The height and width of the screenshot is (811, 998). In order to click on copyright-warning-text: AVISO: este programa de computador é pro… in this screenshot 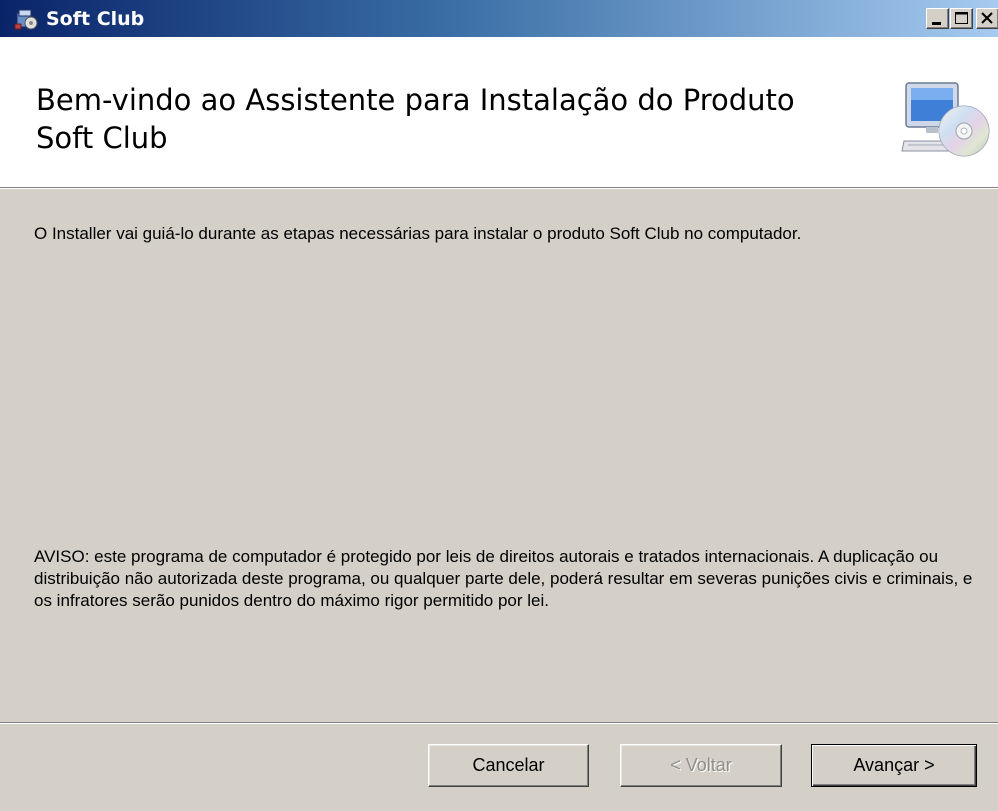, I will do `click(503, 578)`.